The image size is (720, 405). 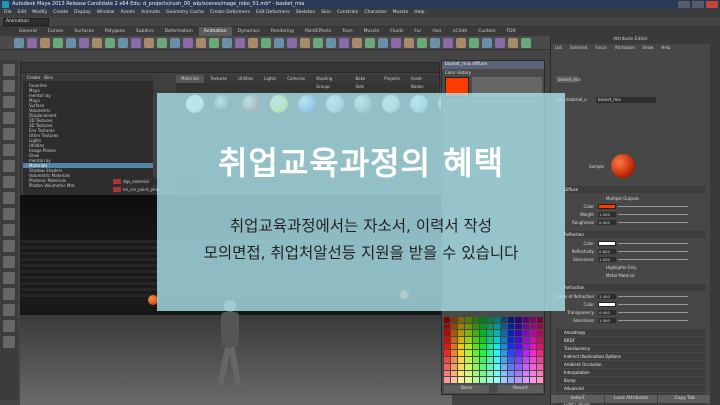 I want to click on attribute-editor-button: Load Attributes, so click(x=631, y=399).